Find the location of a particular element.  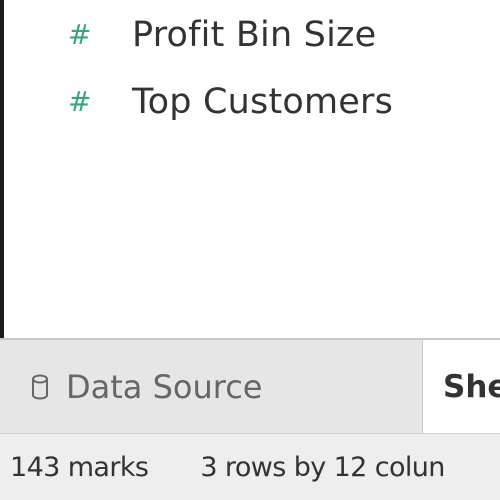

status-bar: 143 marks 3 rows by 12 colun is located at coordinates (250, 466).